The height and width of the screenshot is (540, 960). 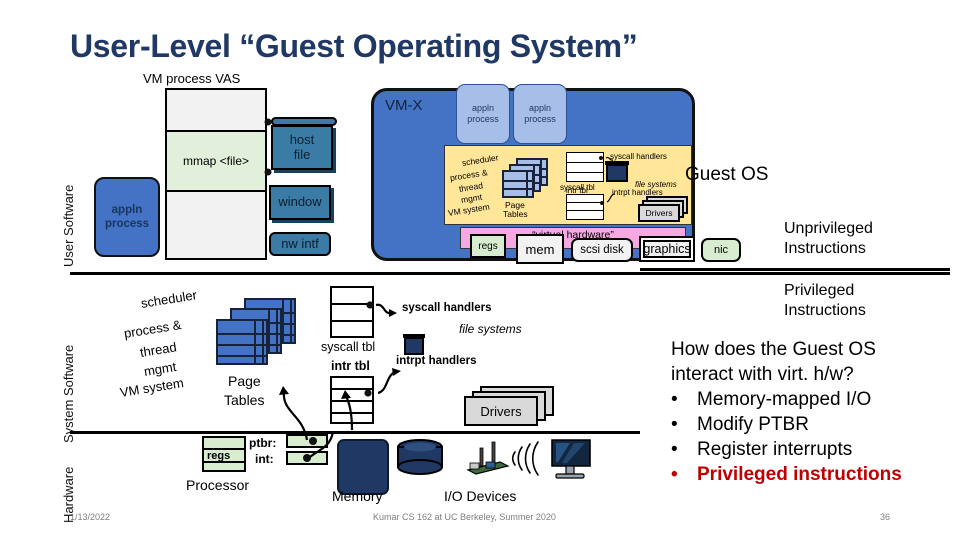 I want to click on privileged-line1: Privileged, so click(x=819, y=290).